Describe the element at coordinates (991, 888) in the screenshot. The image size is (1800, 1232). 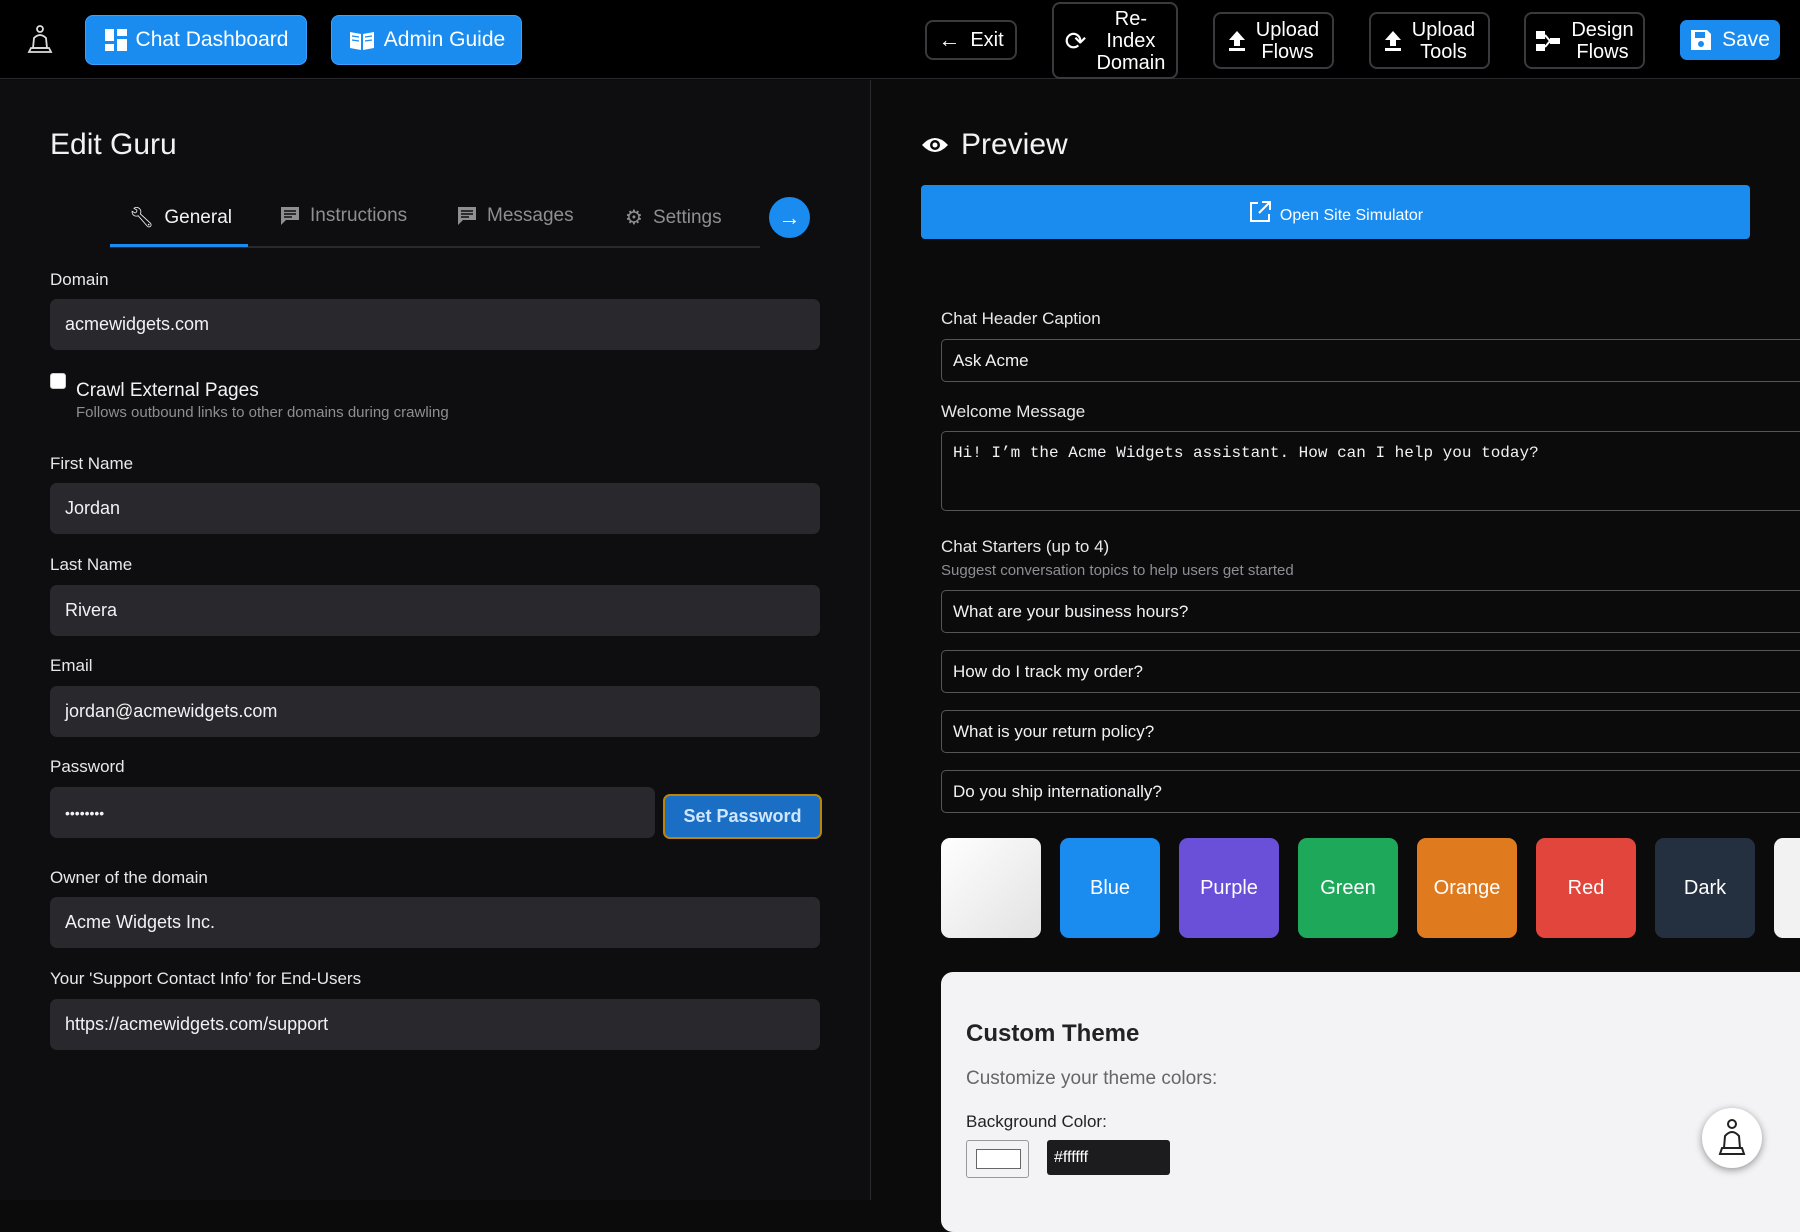
I see `theme-swatch-white` at that location.